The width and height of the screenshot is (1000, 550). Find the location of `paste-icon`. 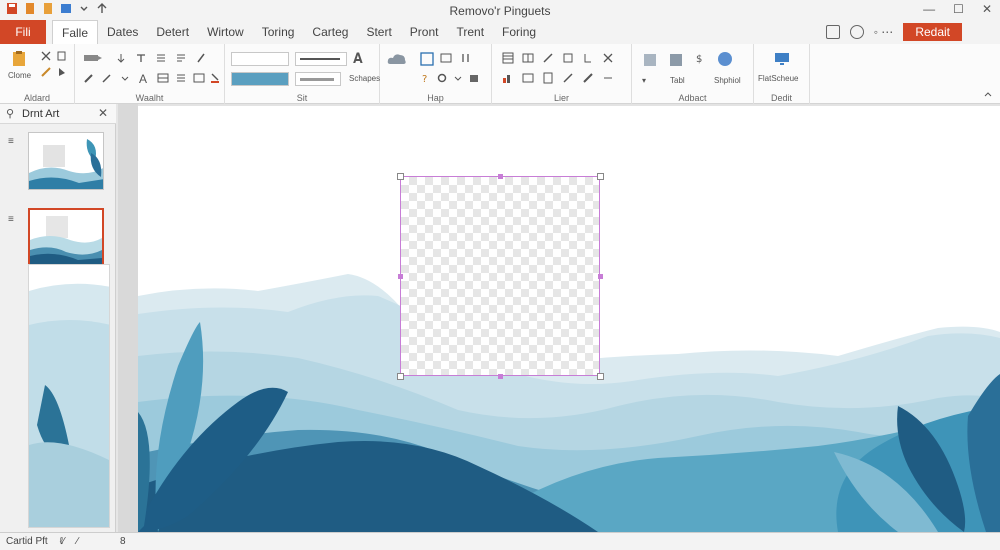

paste-icon is located at coordinates (19, 59).